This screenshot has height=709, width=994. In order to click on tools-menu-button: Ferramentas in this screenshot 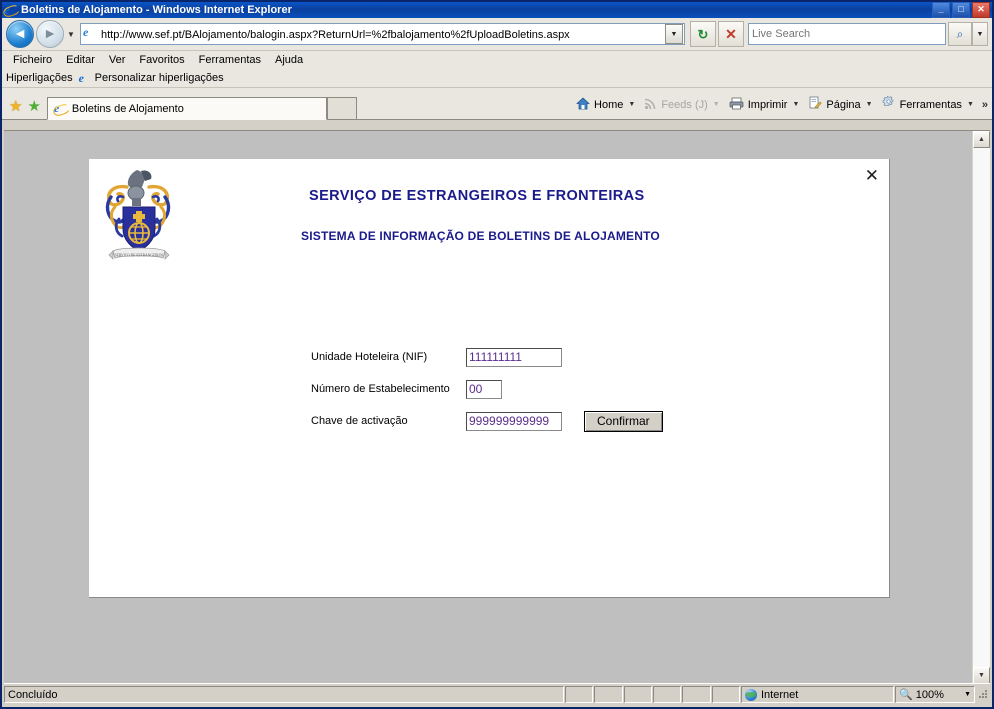, I will do `click(922, 104)`.